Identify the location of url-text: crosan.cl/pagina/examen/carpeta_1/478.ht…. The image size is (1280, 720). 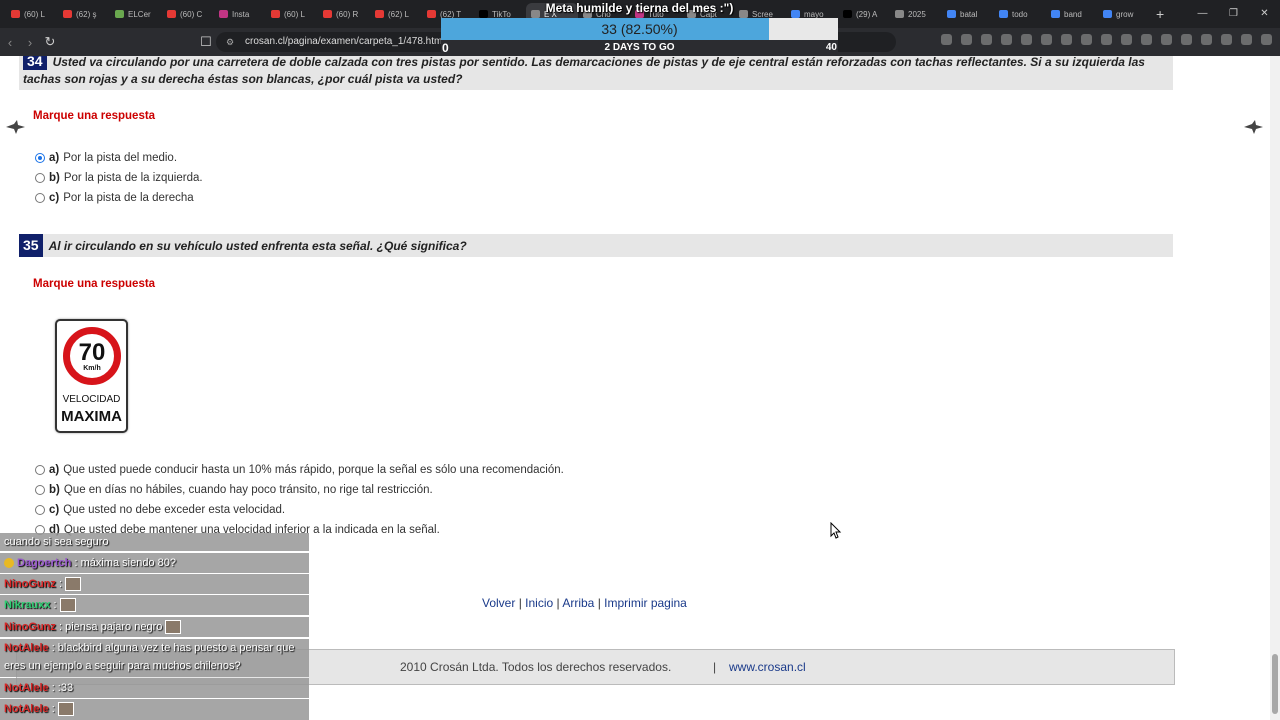
(344, 41).